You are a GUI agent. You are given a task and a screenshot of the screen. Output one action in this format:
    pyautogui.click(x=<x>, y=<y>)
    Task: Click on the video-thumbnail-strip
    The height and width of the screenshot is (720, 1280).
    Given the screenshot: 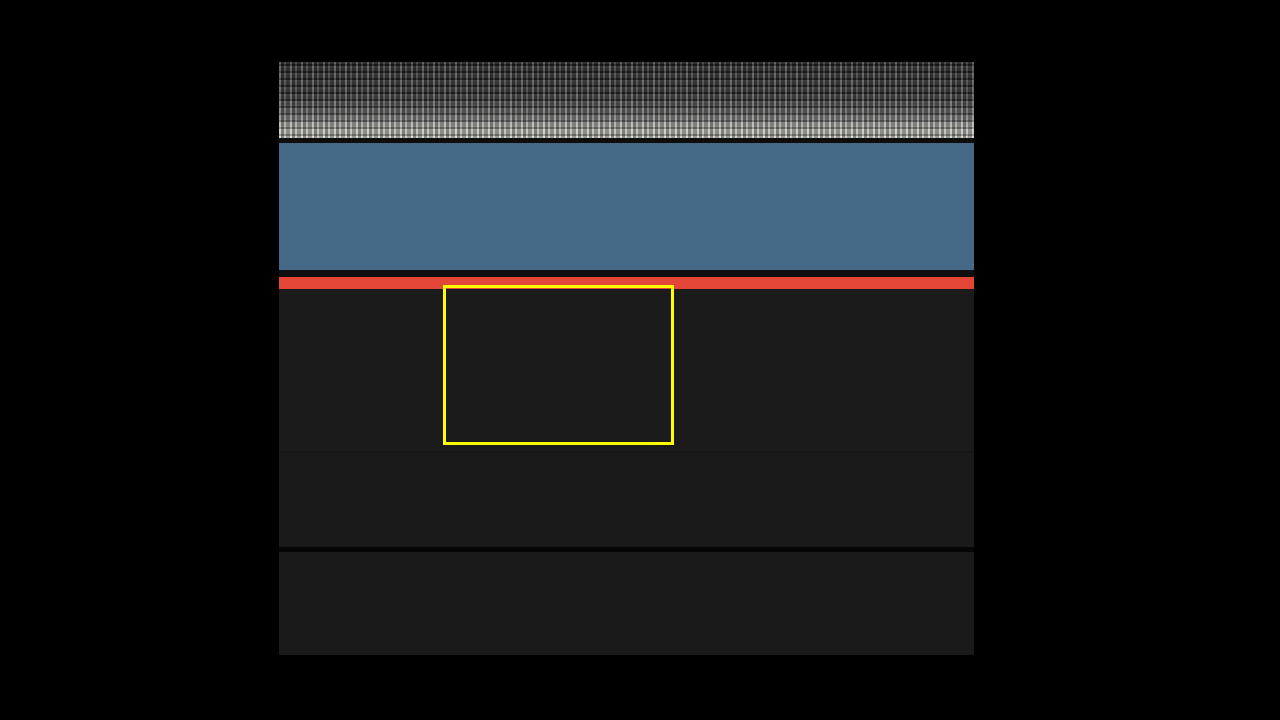 What is the action you would take?
    pyautogui.click(x=626, y=100)
    